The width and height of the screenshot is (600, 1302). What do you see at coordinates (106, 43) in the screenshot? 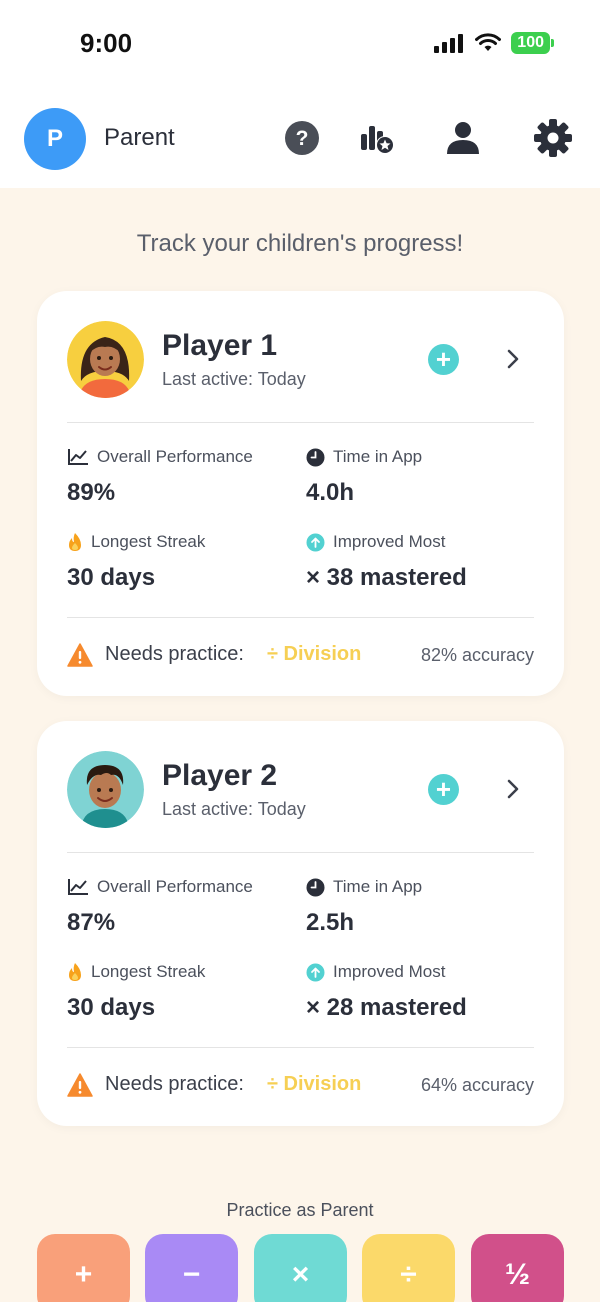
I see `status-time: 9:00` at bounding box center [106, 43].